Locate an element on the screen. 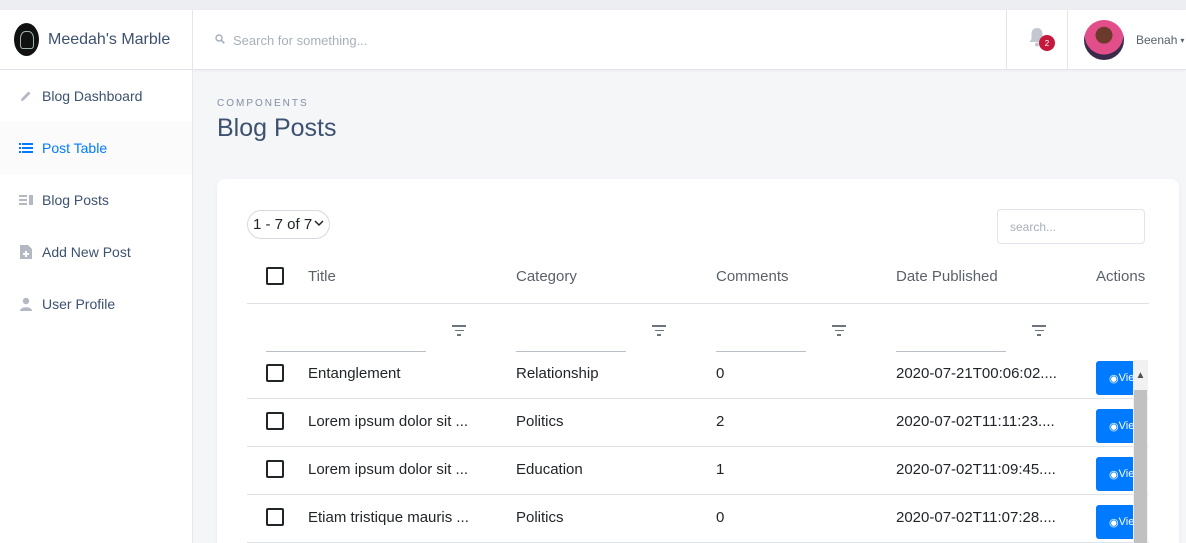 Image resolution: width=1186 pixels, height=543 pixels. column-header-date-published: Date Published is located at coordinates (947, 276).